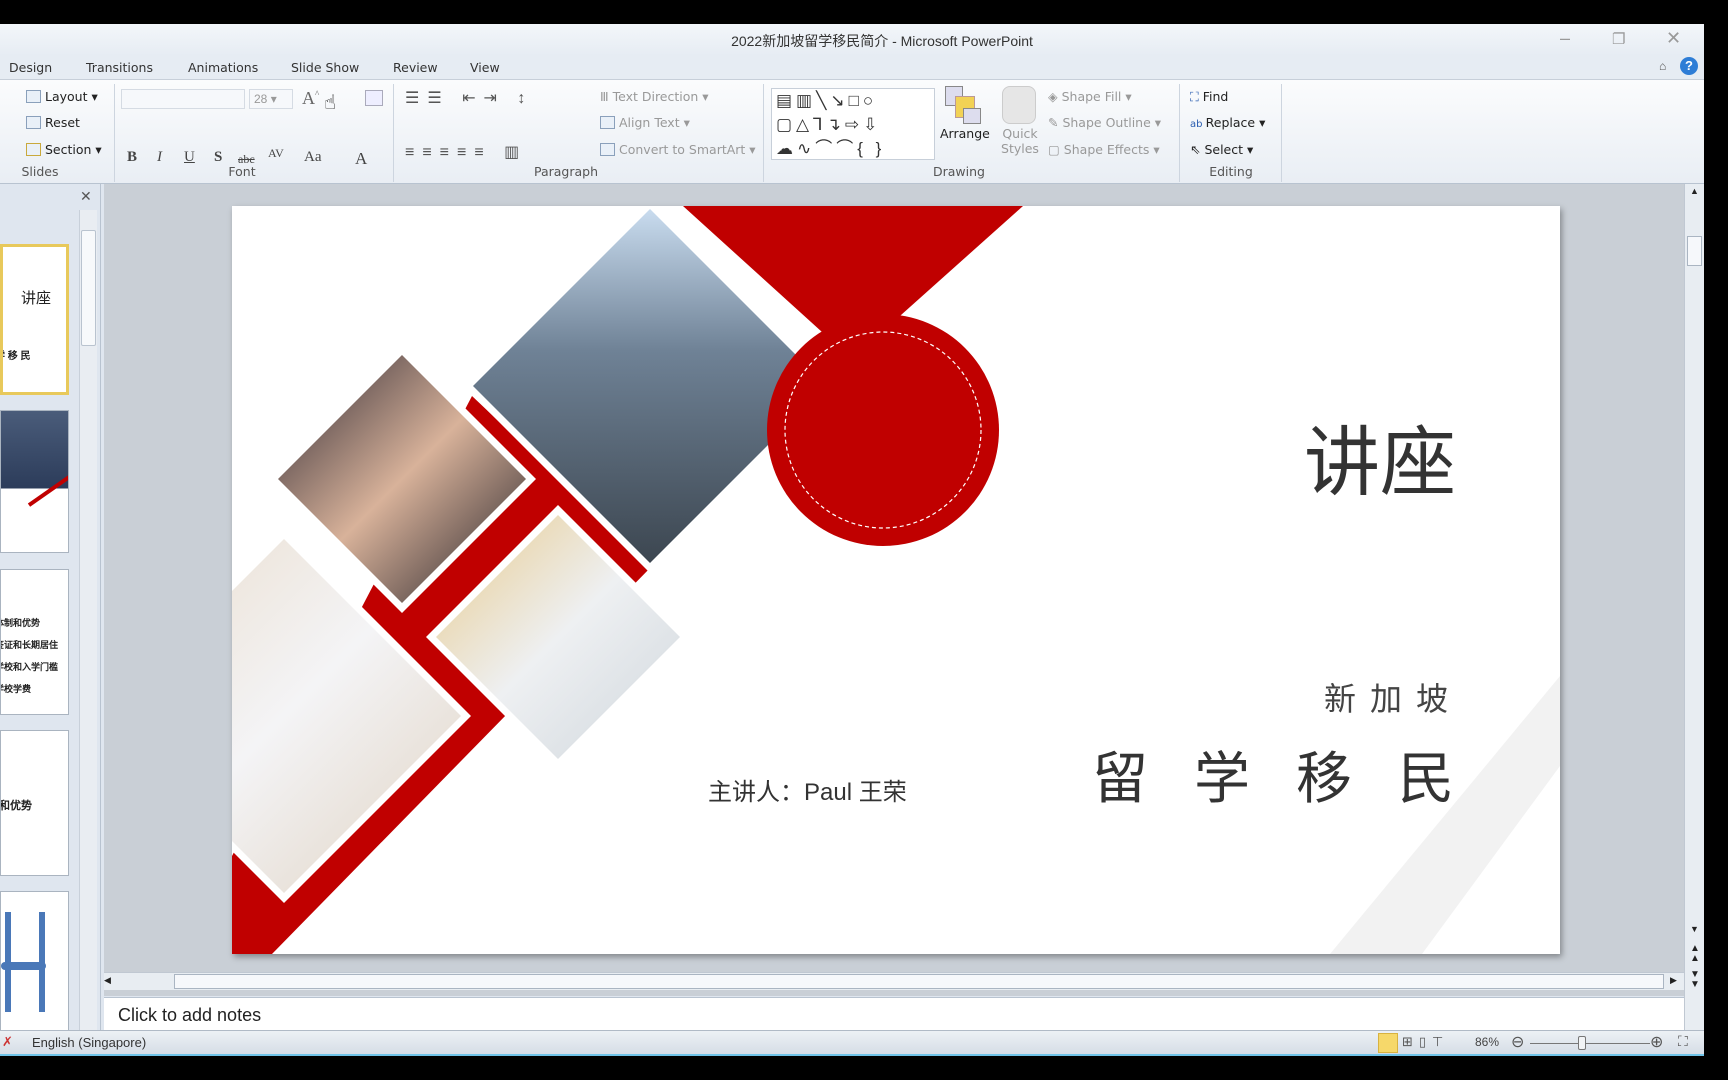  I want to click on thumbnail-scrollbar, so click(88, 620).